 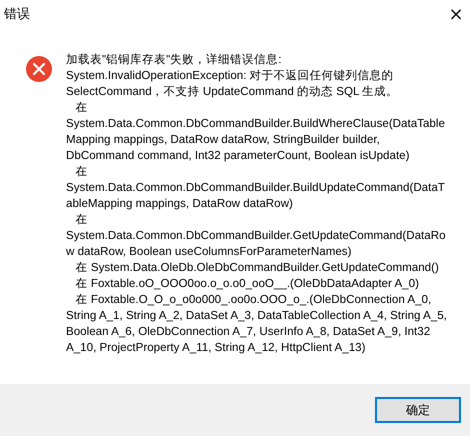 I want to click on ok-button: 确定, so click(x=418, y=410).